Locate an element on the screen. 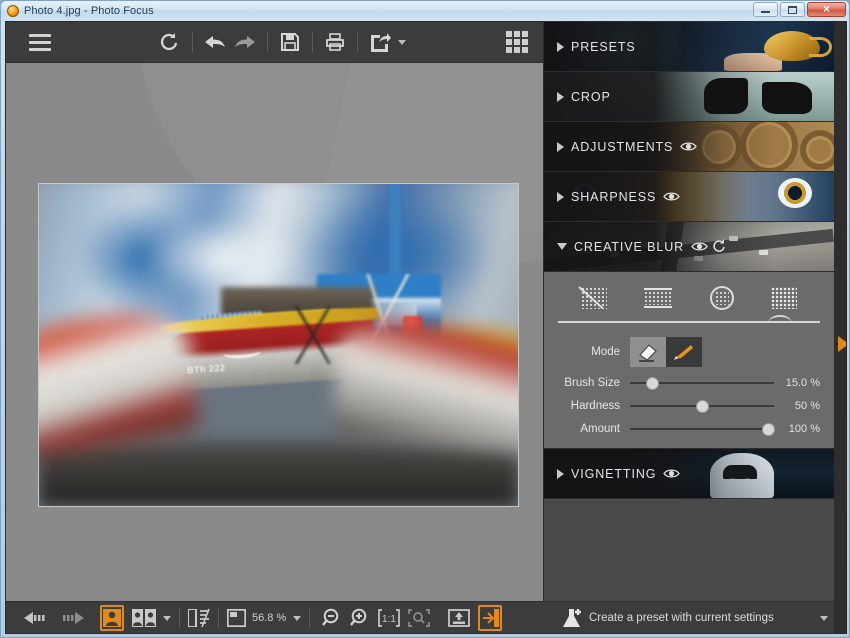  blur-type-indicator is located at coordinates (689, 321).